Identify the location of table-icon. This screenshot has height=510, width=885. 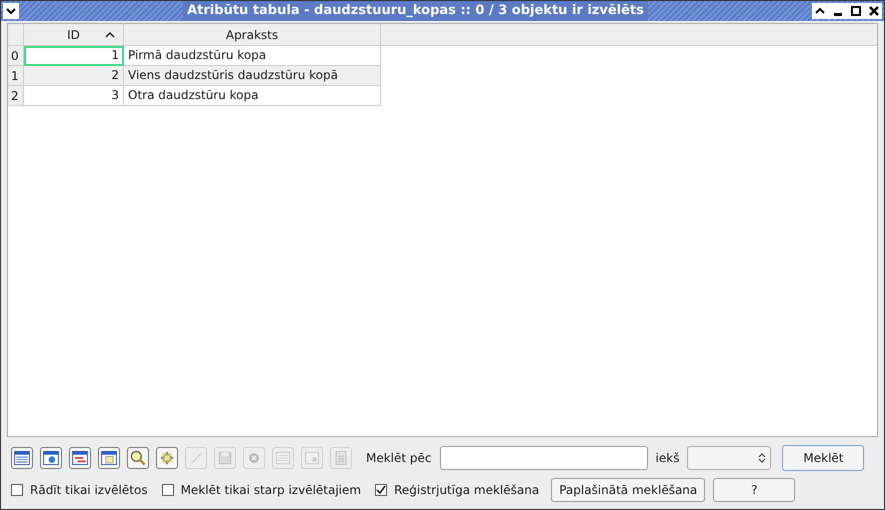
(22, 458).